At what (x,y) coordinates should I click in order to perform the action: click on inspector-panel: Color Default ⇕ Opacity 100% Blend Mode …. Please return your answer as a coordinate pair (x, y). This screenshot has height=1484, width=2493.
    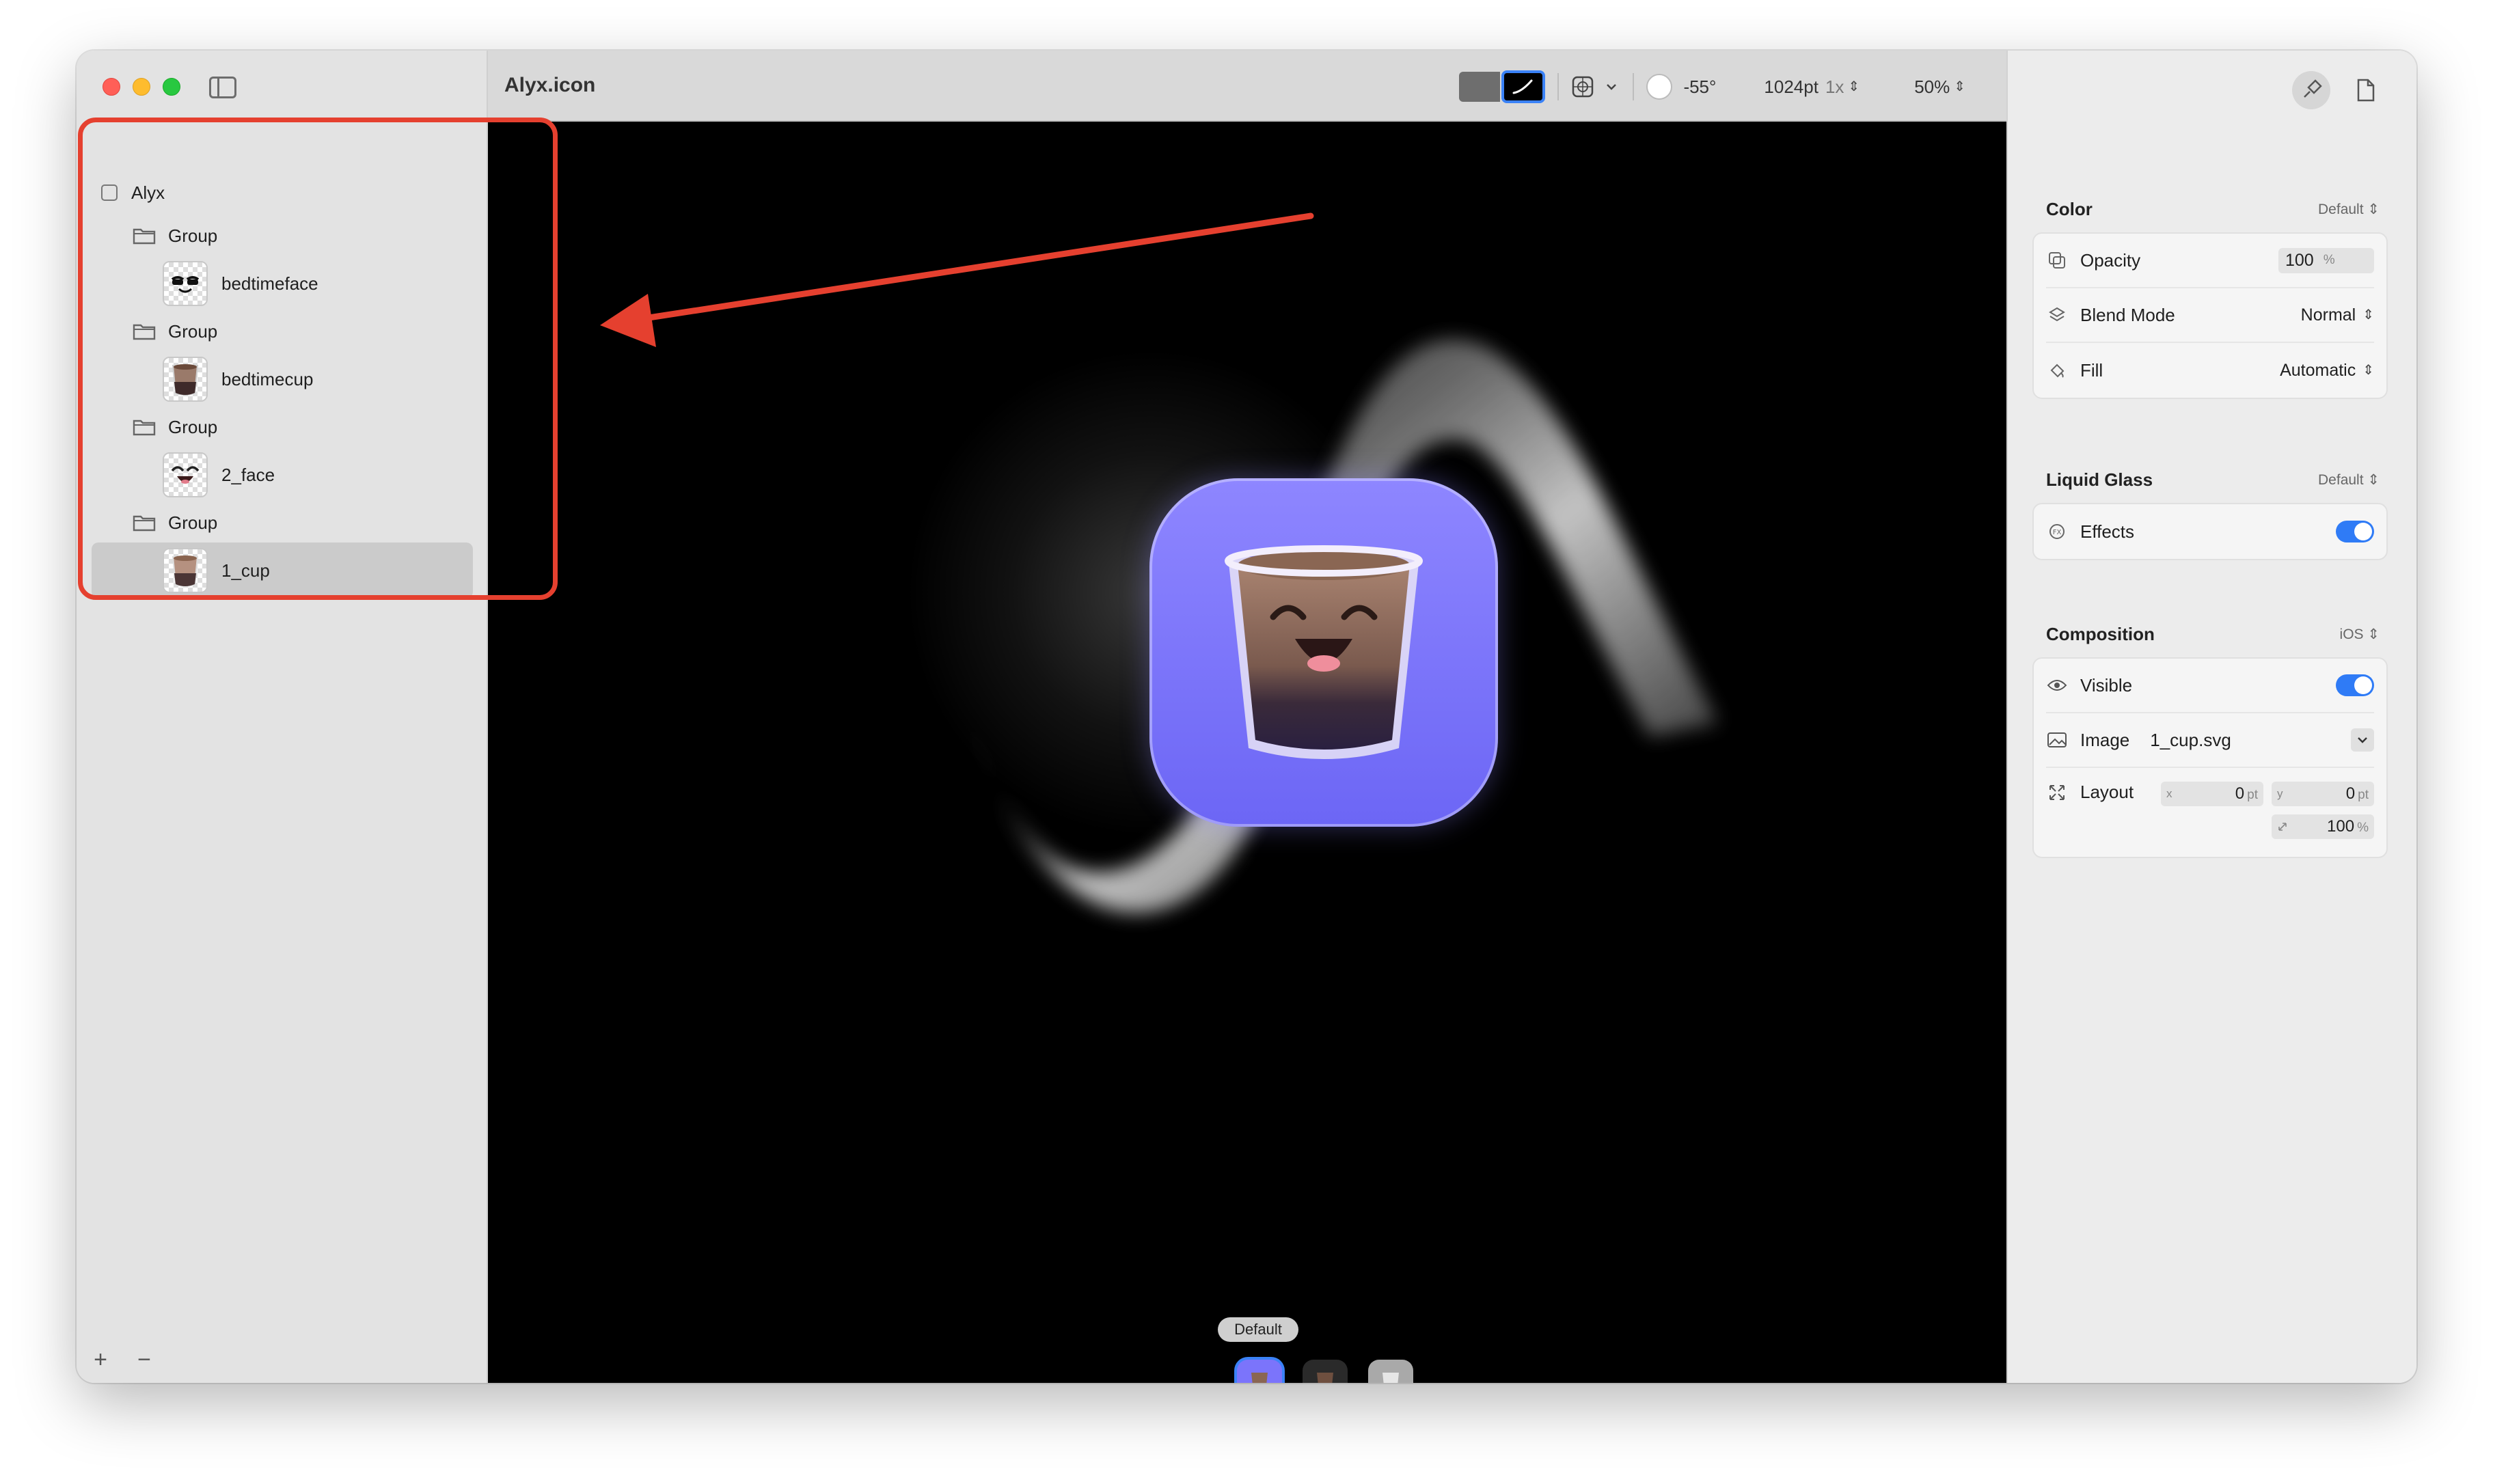
    Looking at the image, I should click on (2211, 717).